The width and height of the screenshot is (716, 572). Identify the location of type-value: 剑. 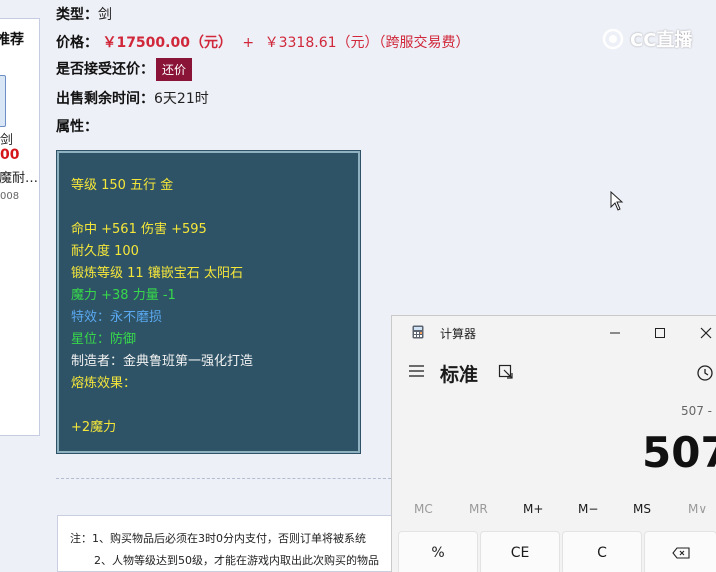
(105, 15).